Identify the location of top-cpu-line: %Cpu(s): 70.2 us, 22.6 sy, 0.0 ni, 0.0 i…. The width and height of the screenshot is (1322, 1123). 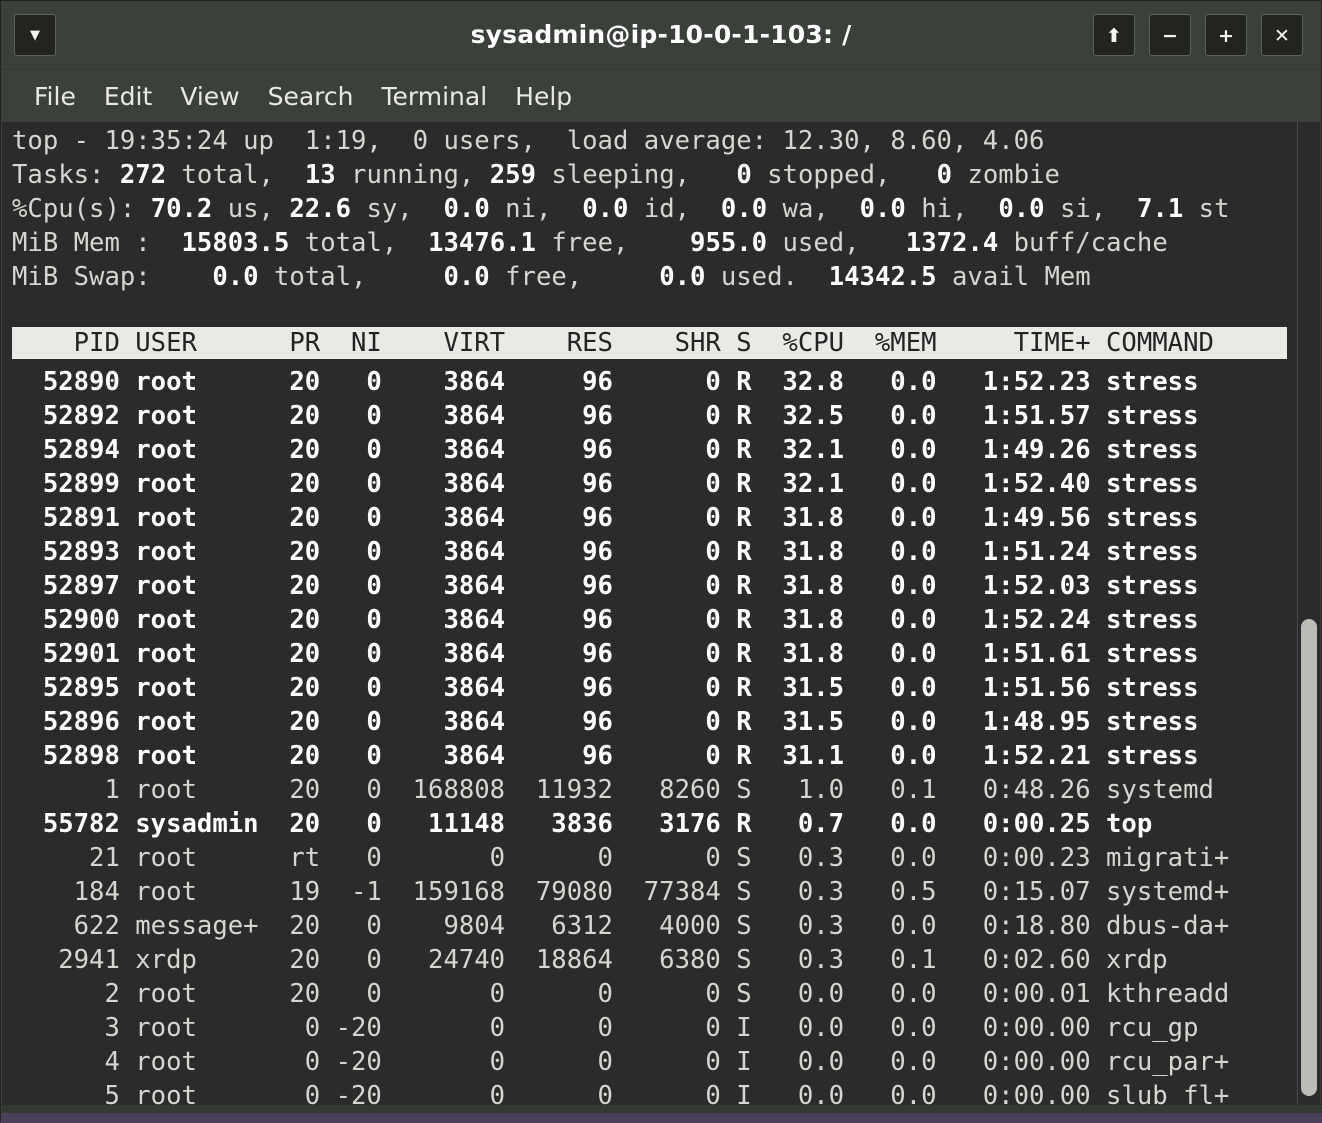
(621, 209).